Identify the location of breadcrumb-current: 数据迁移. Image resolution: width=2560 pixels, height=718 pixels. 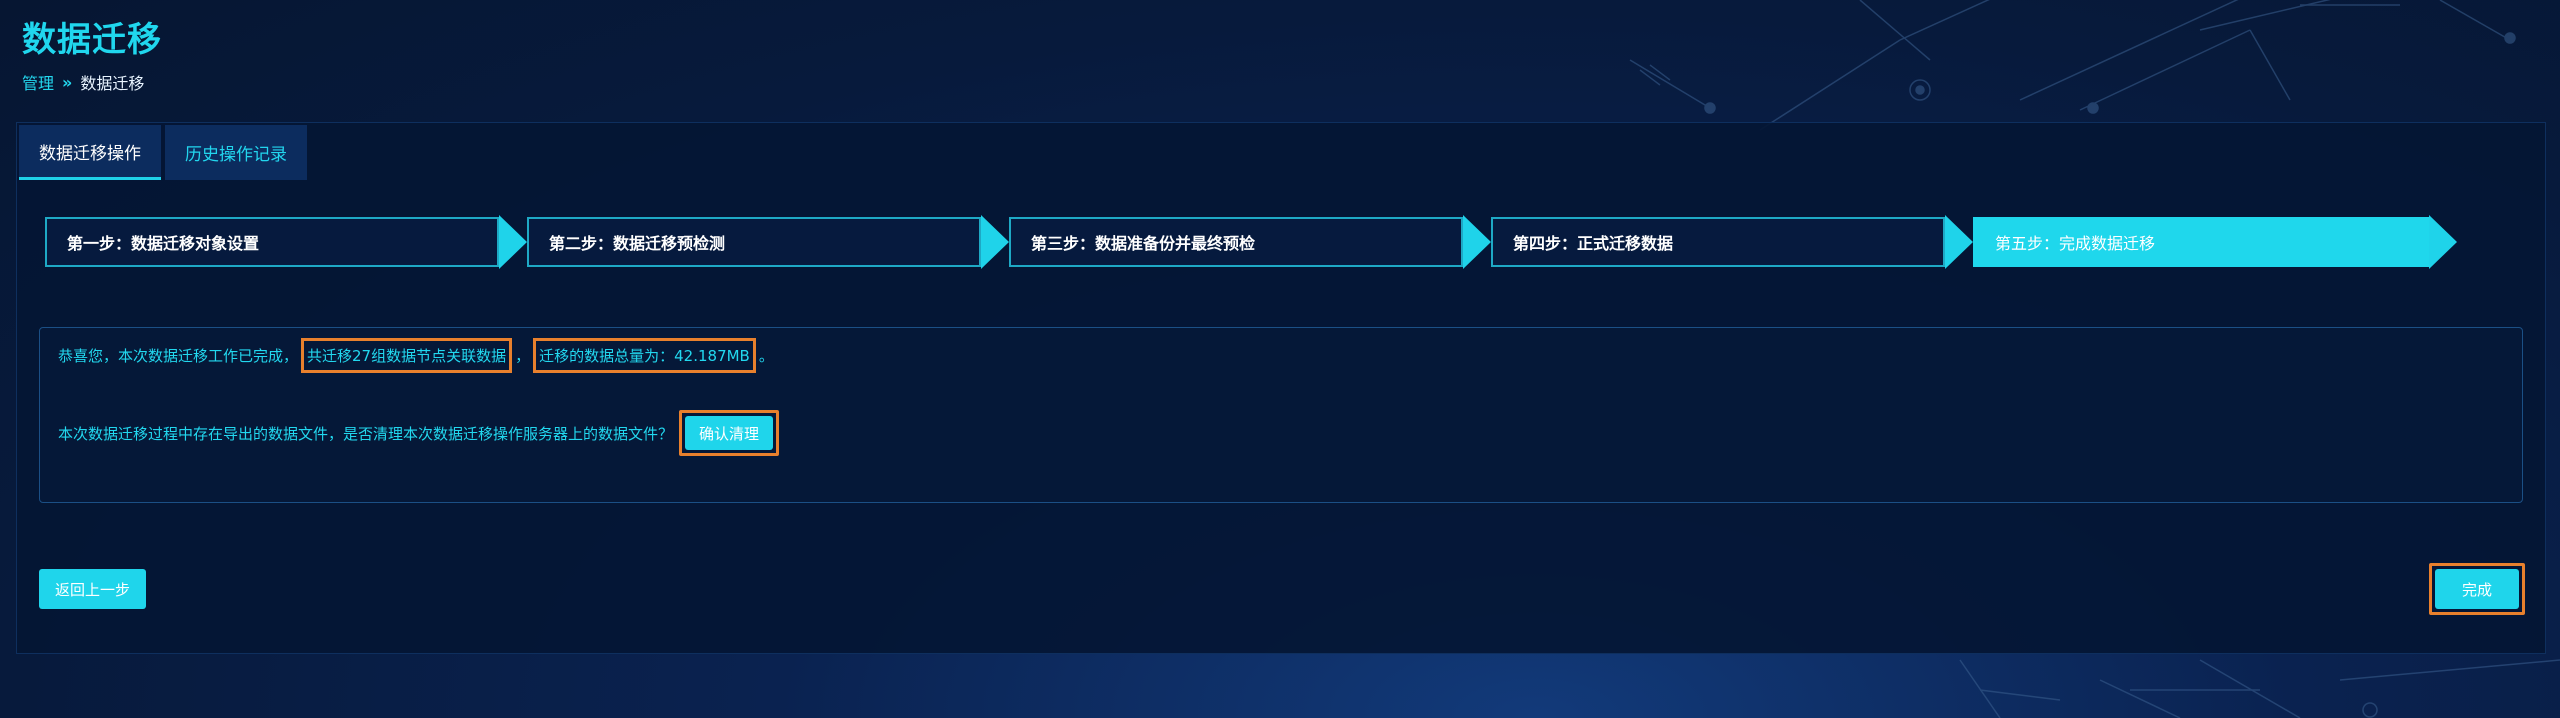
(112, 83).